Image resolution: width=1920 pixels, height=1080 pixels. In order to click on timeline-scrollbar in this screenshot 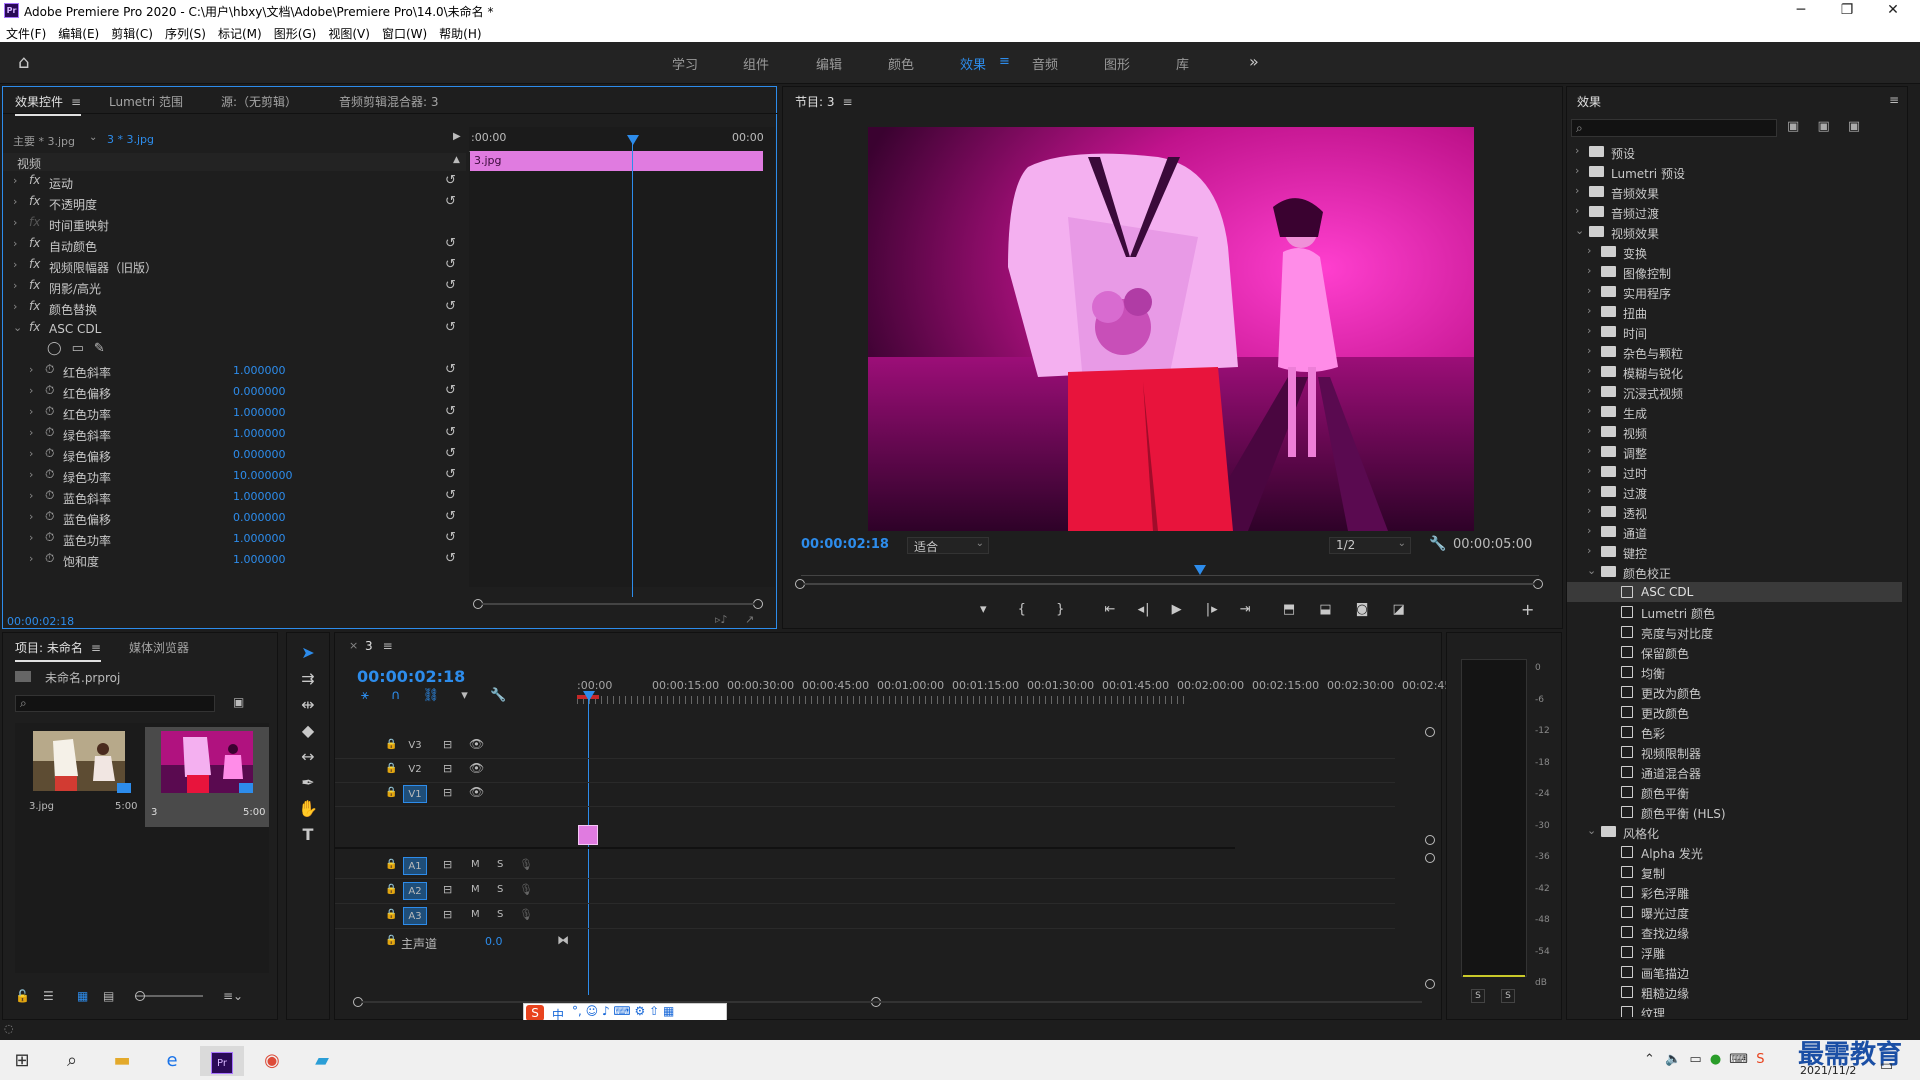, I will do `click(892, 1002)`.